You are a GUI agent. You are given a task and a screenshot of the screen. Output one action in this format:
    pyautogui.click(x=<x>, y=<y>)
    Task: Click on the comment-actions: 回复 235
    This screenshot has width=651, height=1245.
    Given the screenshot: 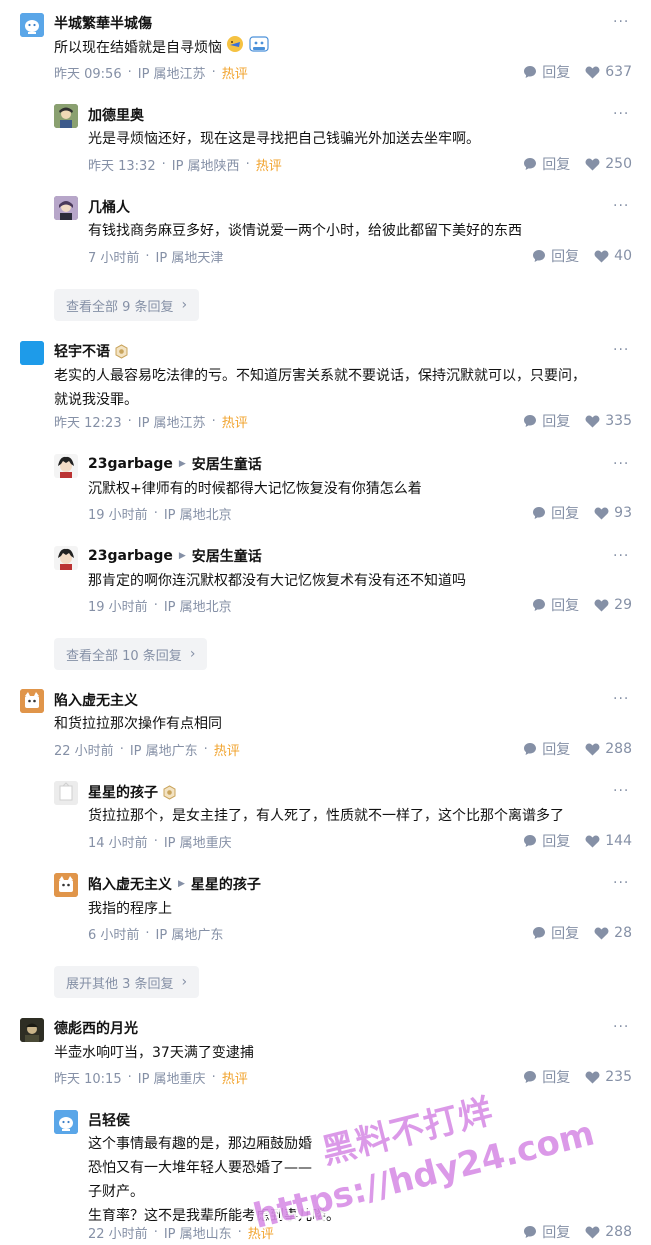 What is the action you would take?
    pyautogui.click(x=577, y=1077)
    